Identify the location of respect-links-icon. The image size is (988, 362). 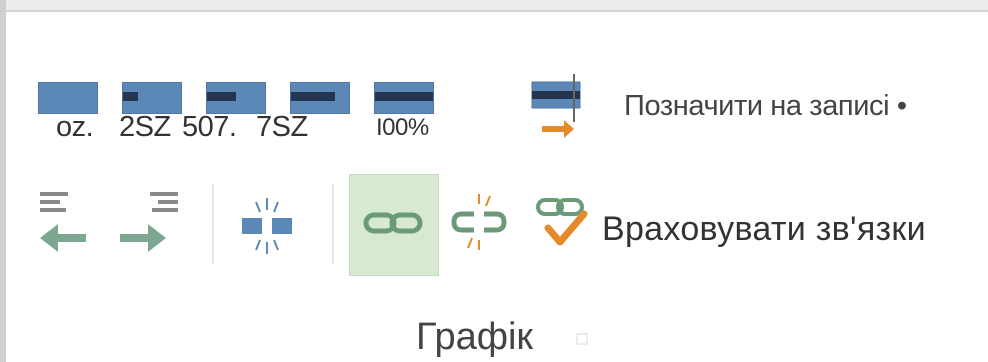
(562, 222).